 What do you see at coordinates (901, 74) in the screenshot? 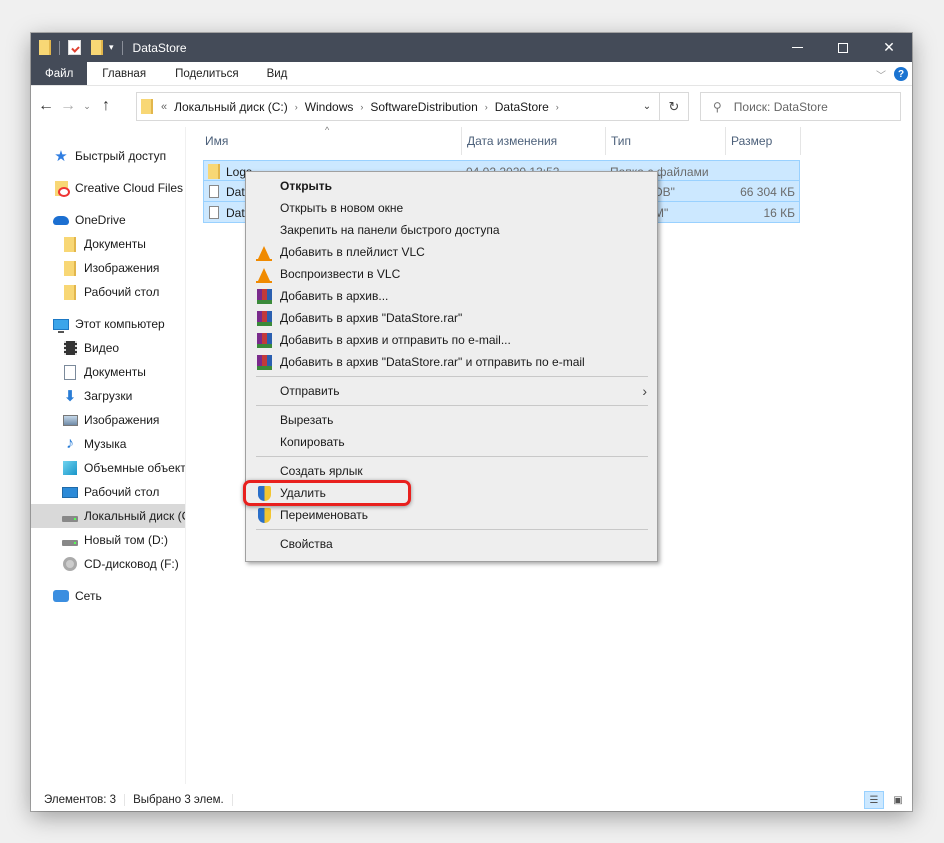
I see `help-icon: ?` at bounding box center [901, 74].